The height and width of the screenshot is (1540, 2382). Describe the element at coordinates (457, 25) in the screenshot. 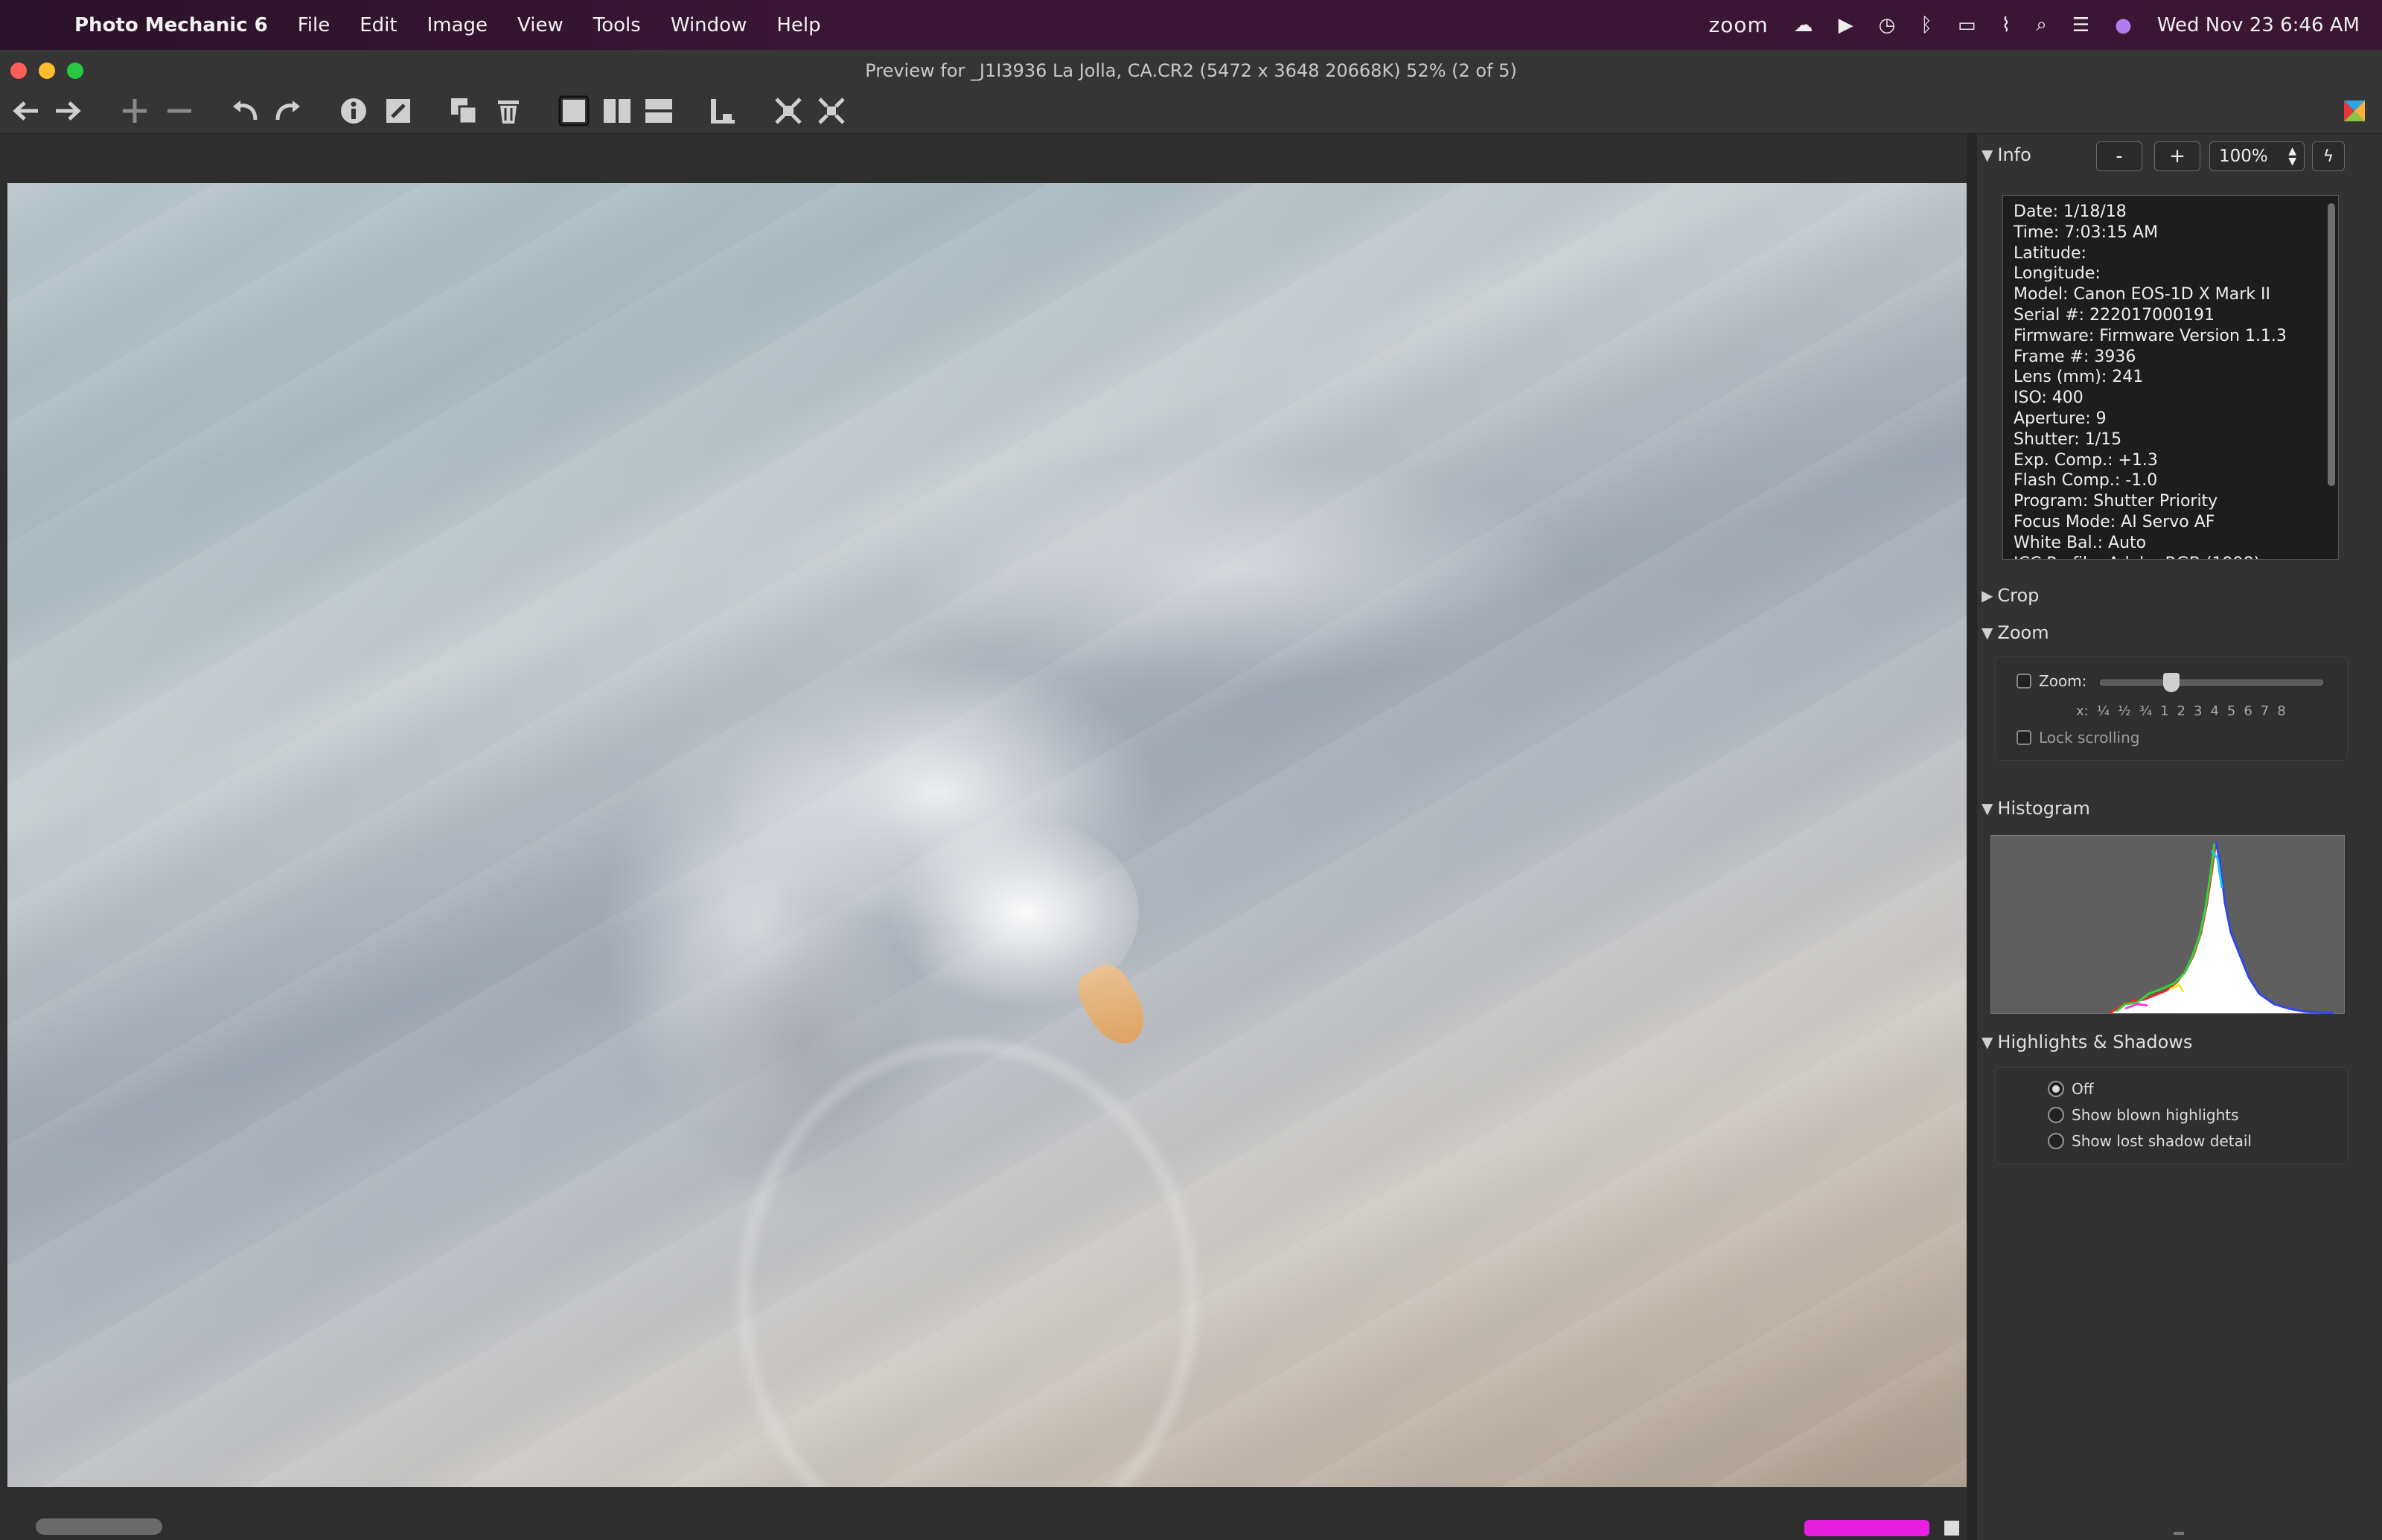

I see `menu-image: Image` at that location.